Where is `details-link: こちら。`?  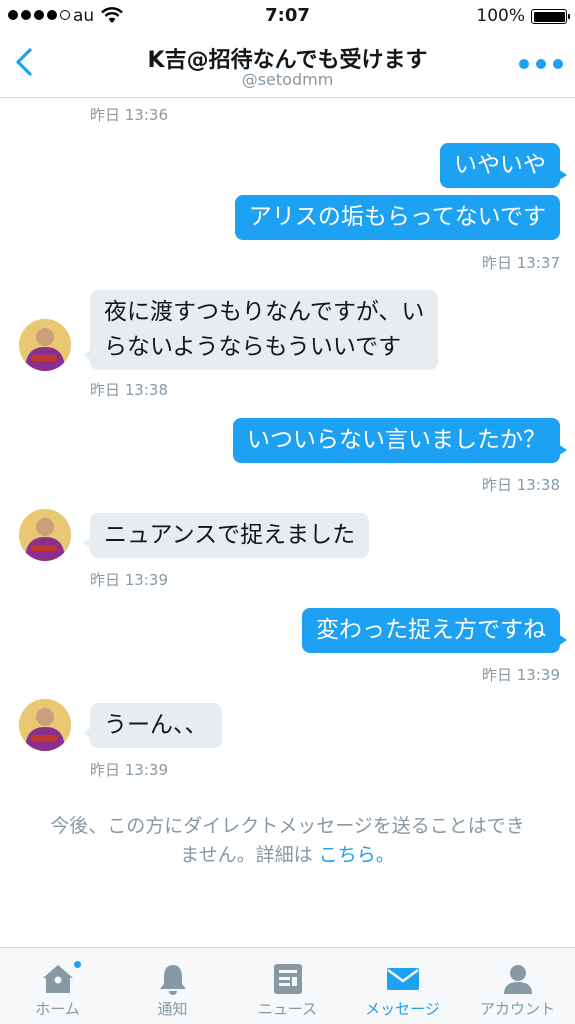 details-link: こちら。 is located at coordinates (357, 855).